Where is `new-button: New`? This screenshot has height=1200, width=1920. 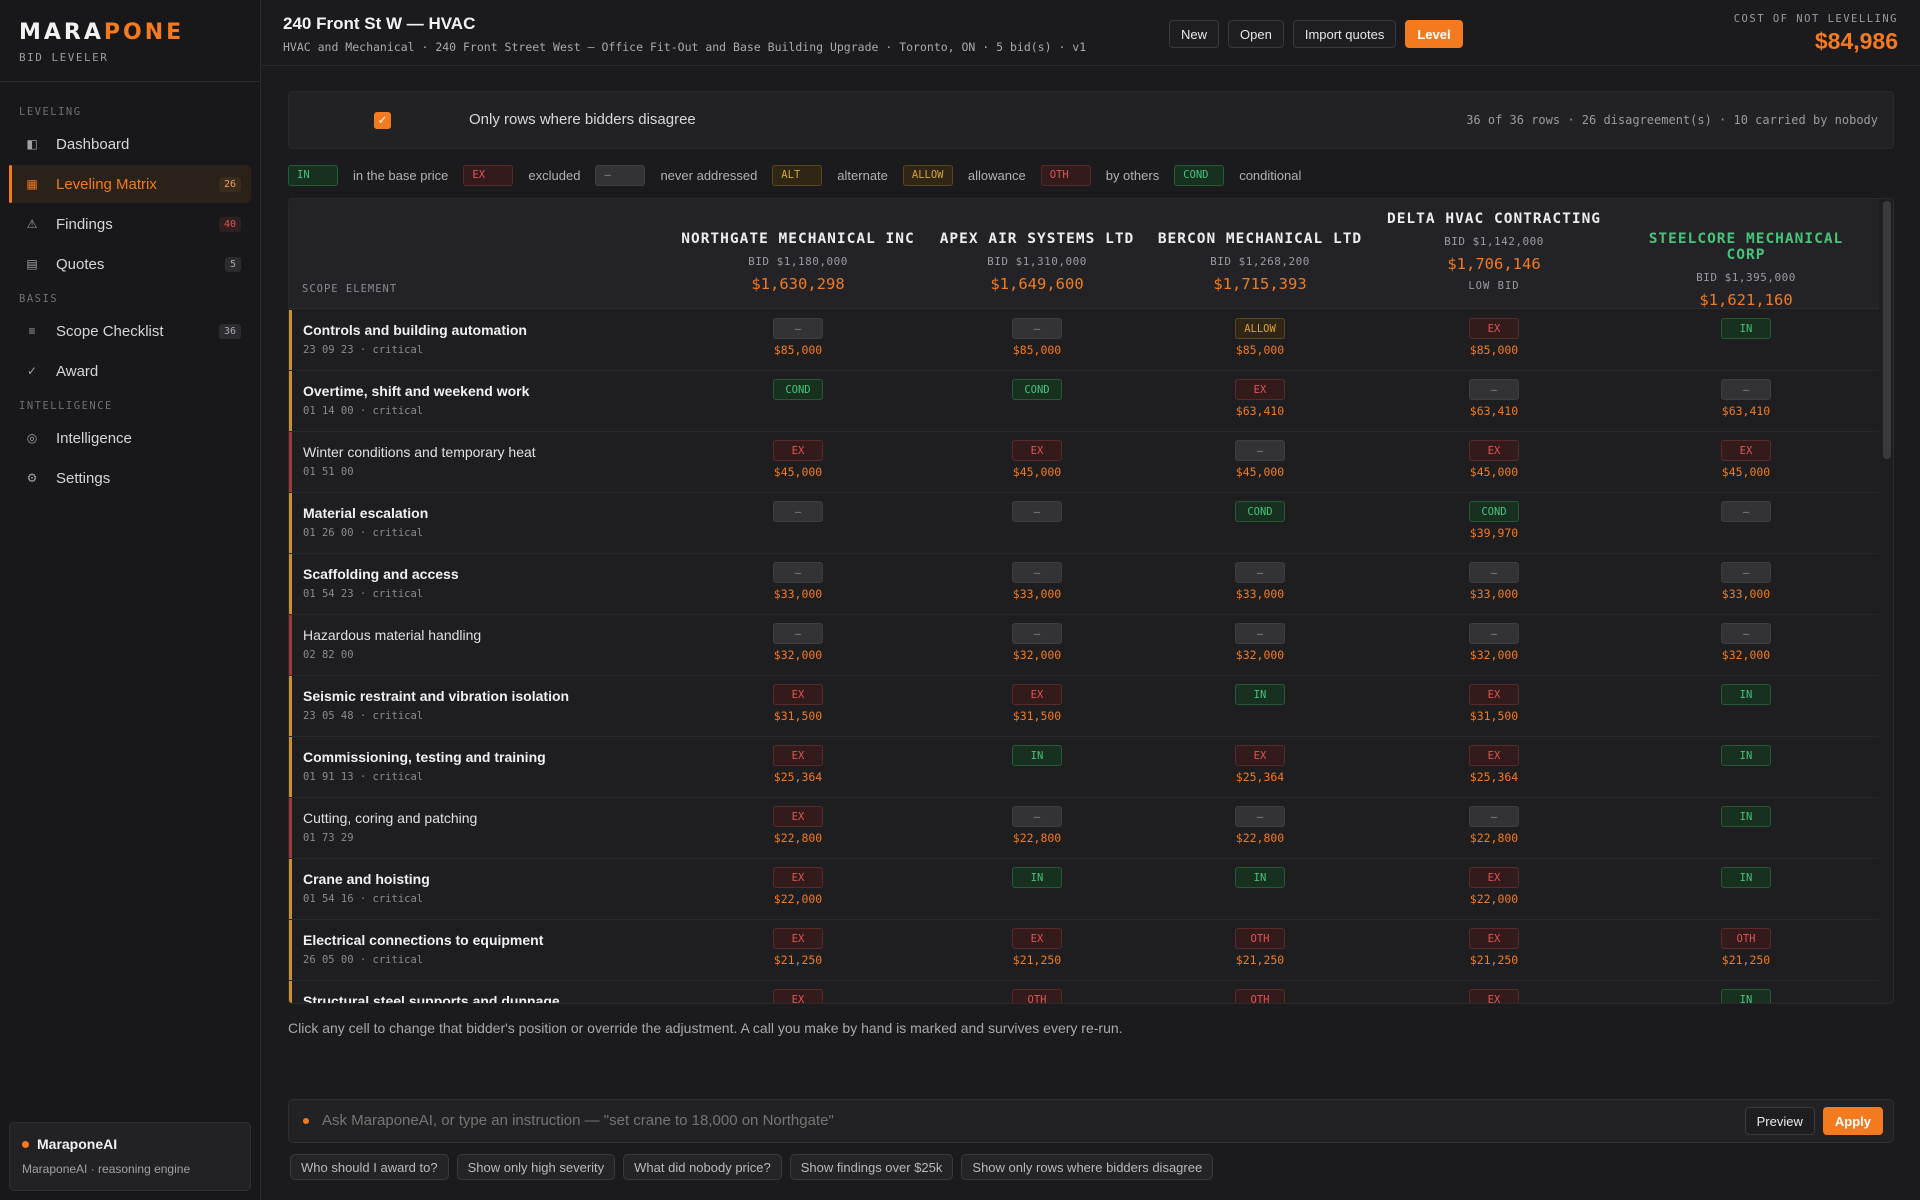 new-button: New is located at coordinates (1194, 34).